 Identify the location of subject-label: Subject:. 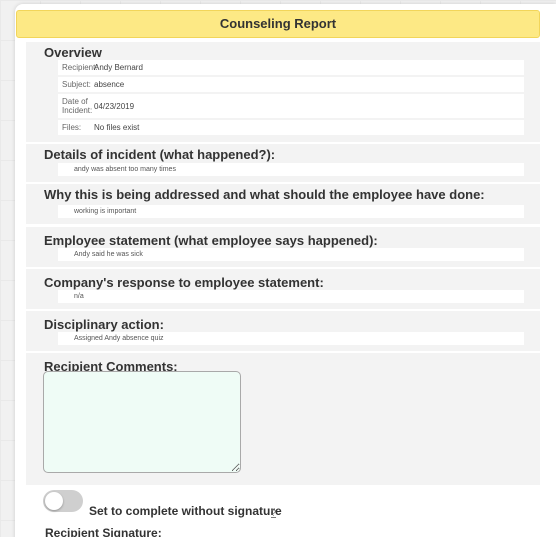
(76, 84).